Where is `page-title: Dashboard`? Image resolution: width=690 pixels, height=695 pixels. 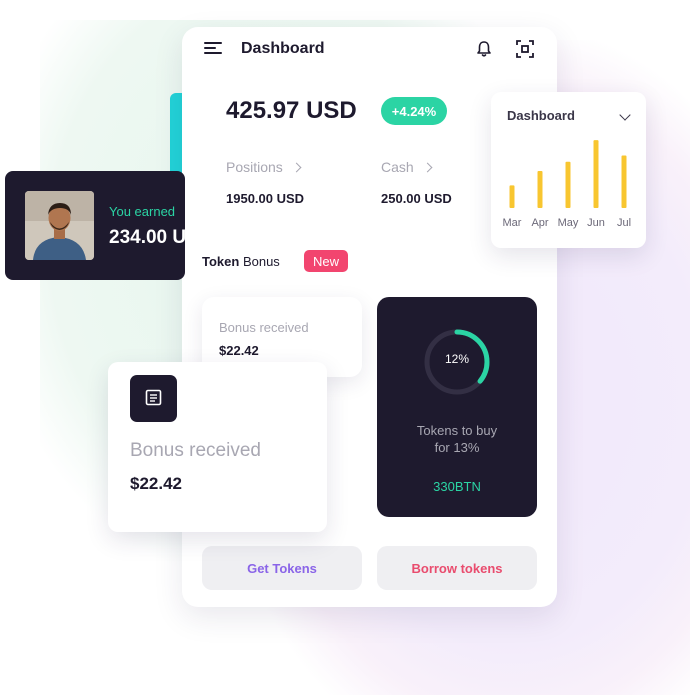 page-title: Dashboard is located at coordinates (283, 48).